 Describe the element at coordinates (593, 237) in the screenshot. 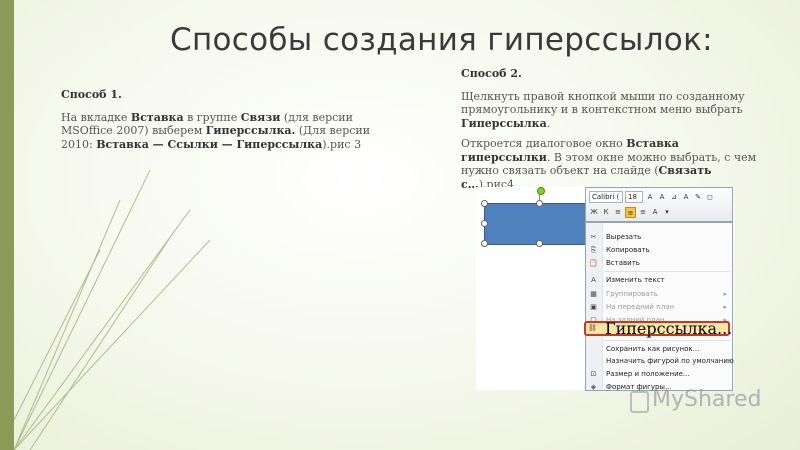

I see `scissors-icon: ✂` at that location.